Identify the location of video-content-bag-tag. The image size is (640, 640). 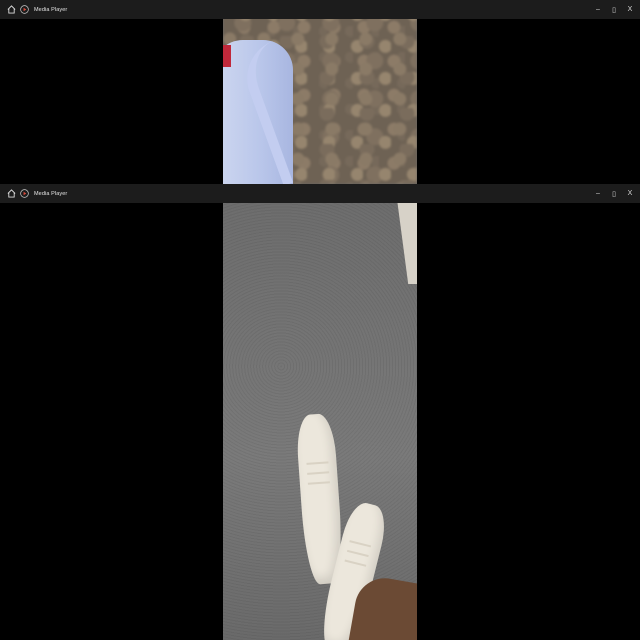
(227, 56).